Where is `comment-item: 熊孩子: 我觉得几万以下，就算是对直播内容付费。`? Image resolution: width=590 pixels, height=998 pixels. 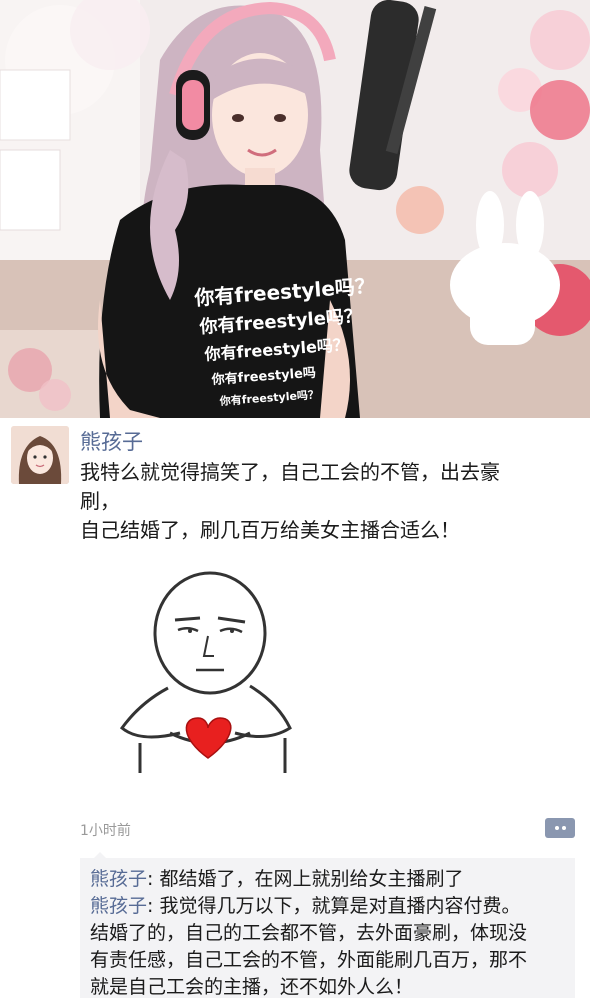
comment-item: 熊孩子: 我觉得几万以下，就算是对直播内容付费。 is located at coordinates (328, 906).